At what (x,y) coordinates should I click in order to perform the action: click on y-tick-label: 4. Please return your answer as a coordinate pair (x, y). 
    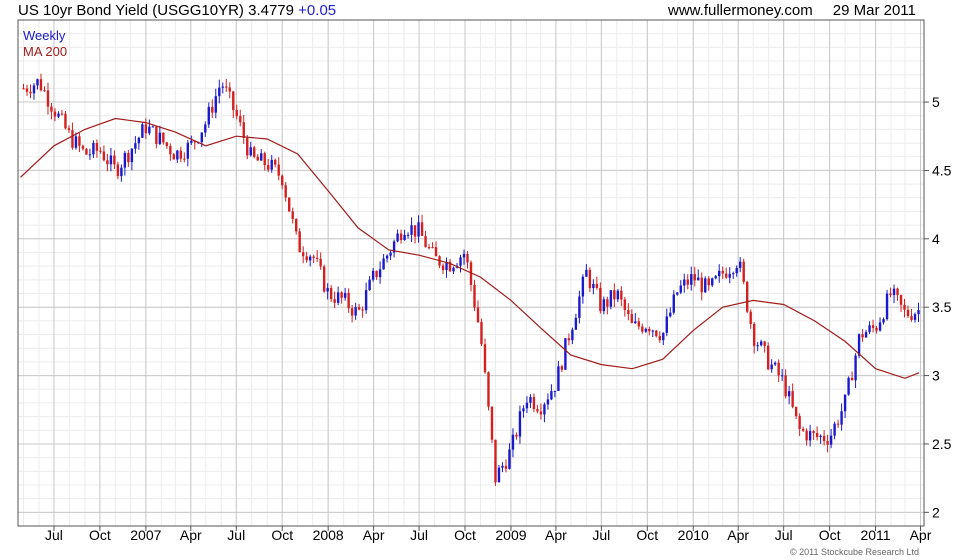
    Looking at the image, I should click on (936, 239).